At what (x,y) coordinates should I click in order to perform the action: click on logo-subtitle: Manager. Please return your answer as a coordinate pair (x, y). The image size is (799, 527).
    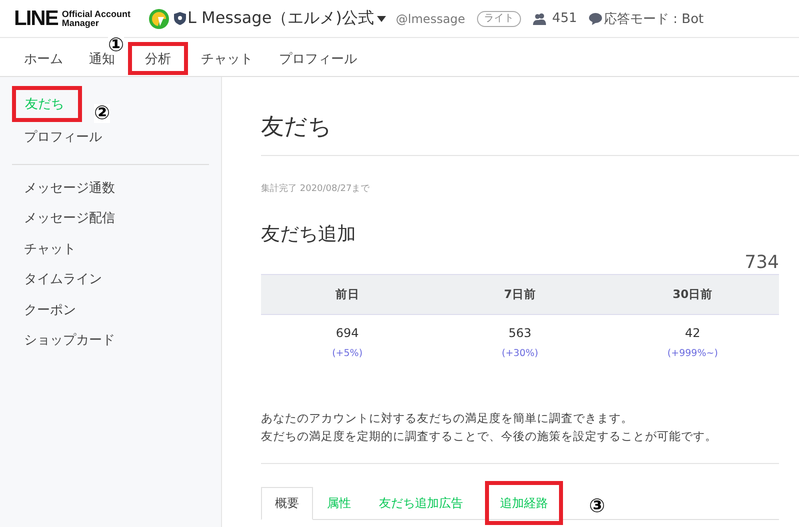
    Looking at the image, I should click on (81, 23).